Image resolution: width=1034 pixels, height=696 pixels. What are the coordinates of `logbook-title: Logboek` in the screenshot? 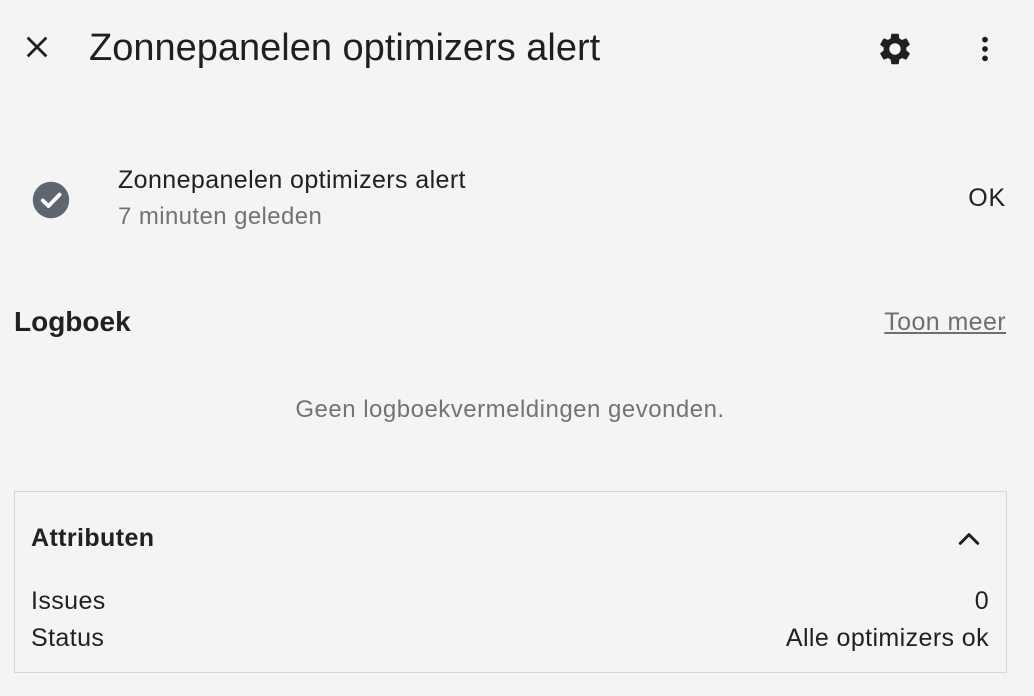 It's located at (72, 321).